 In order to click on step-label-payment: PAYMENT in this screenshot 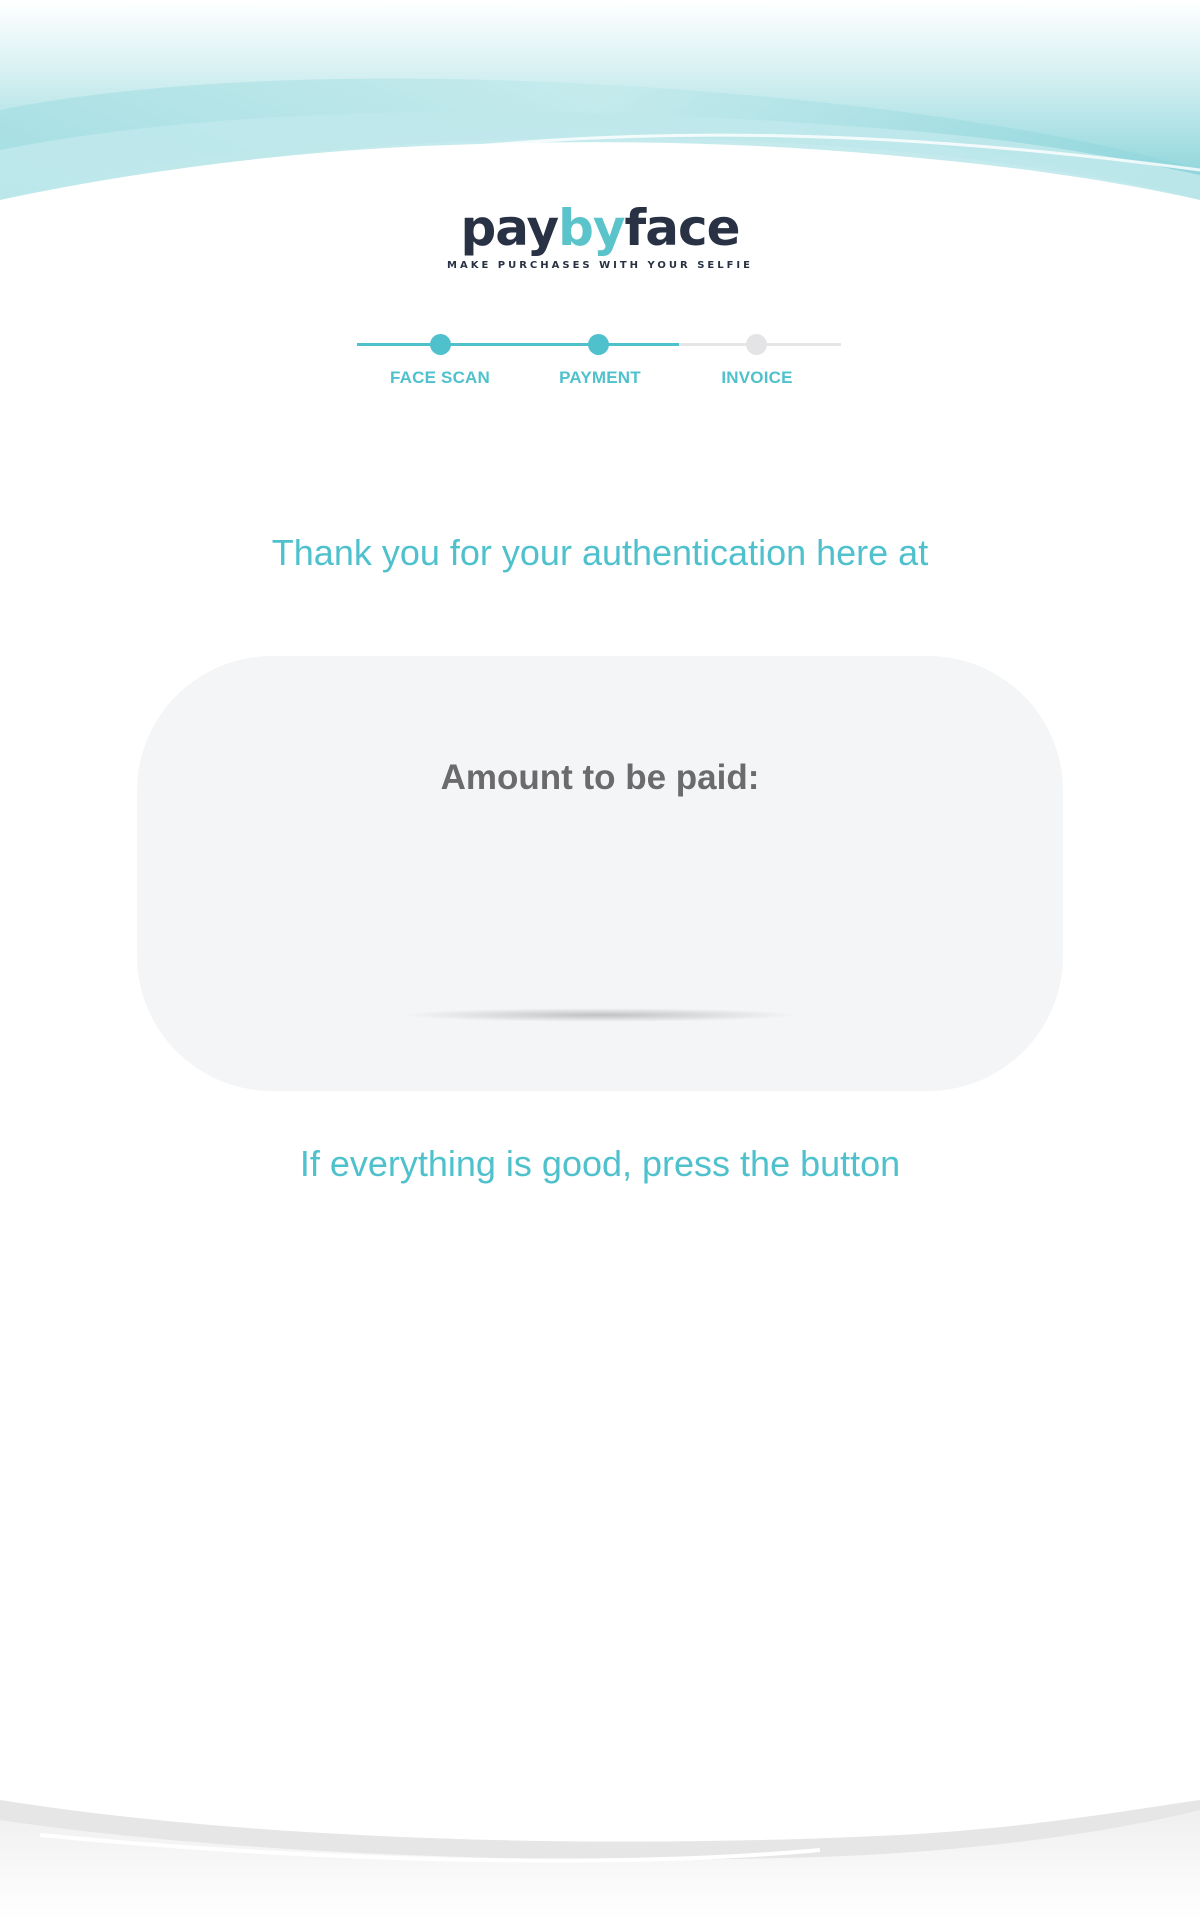, I will do `click(600, 377)`.